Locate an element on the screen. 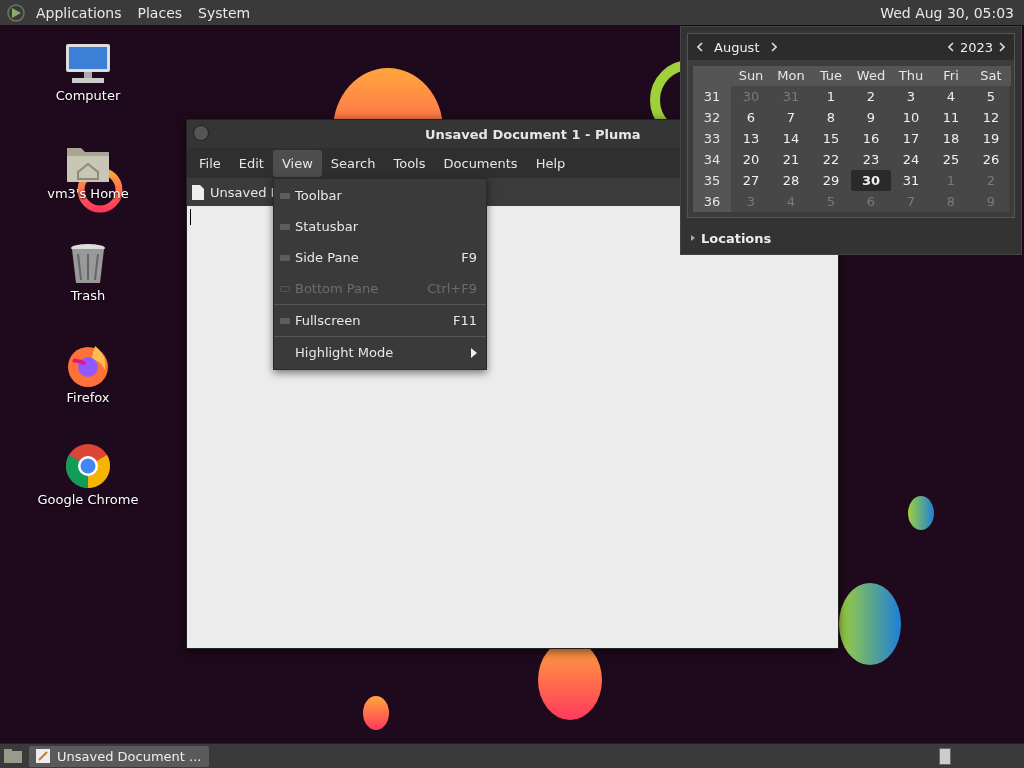 This screenshot has width=1024, height=768. workspace-switcher is located at coordinates (945, 756).